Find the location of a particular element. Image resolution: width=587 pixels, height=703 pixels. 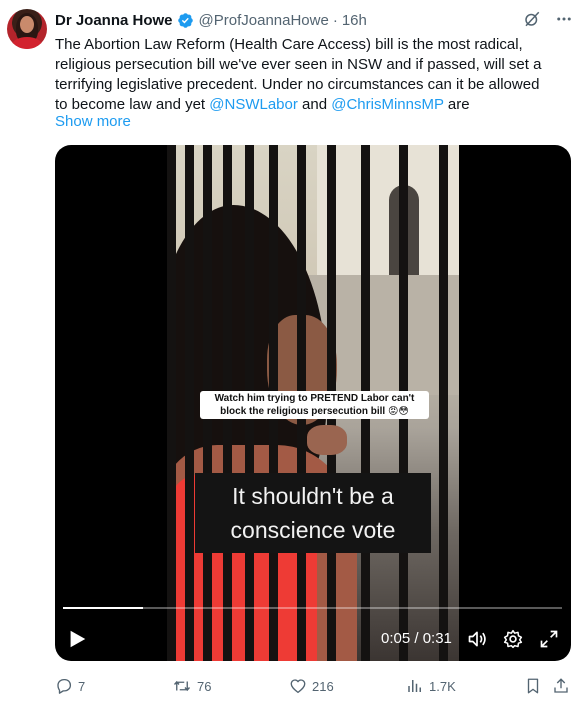

tweet-text-trailing: are is located at coordinates (456, 104).